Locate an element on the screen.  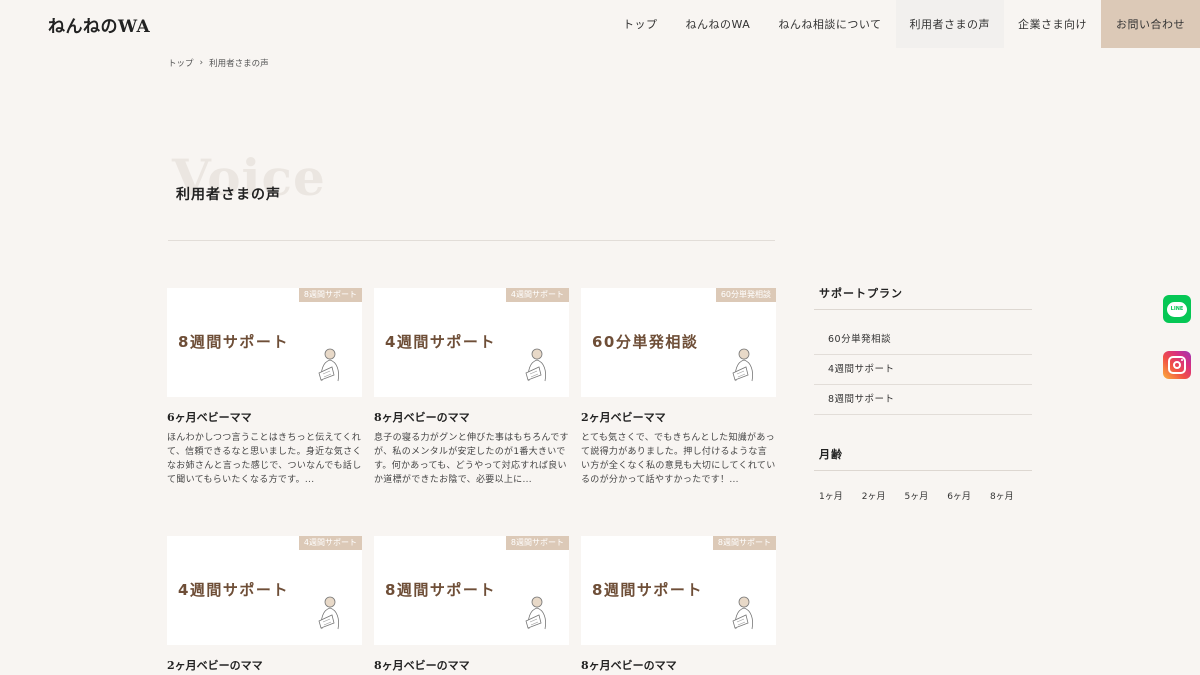
sidebar-plan-item: 60分単発相談 is located at coordinates (923, 340).